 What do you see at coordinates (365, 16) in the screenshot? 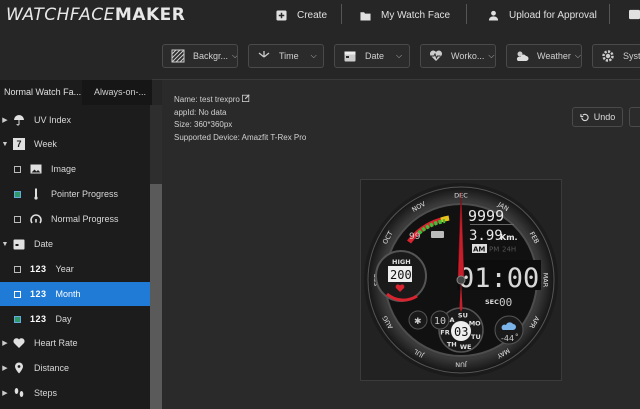
I see `folder-icon` at bounding box center [365, 16].